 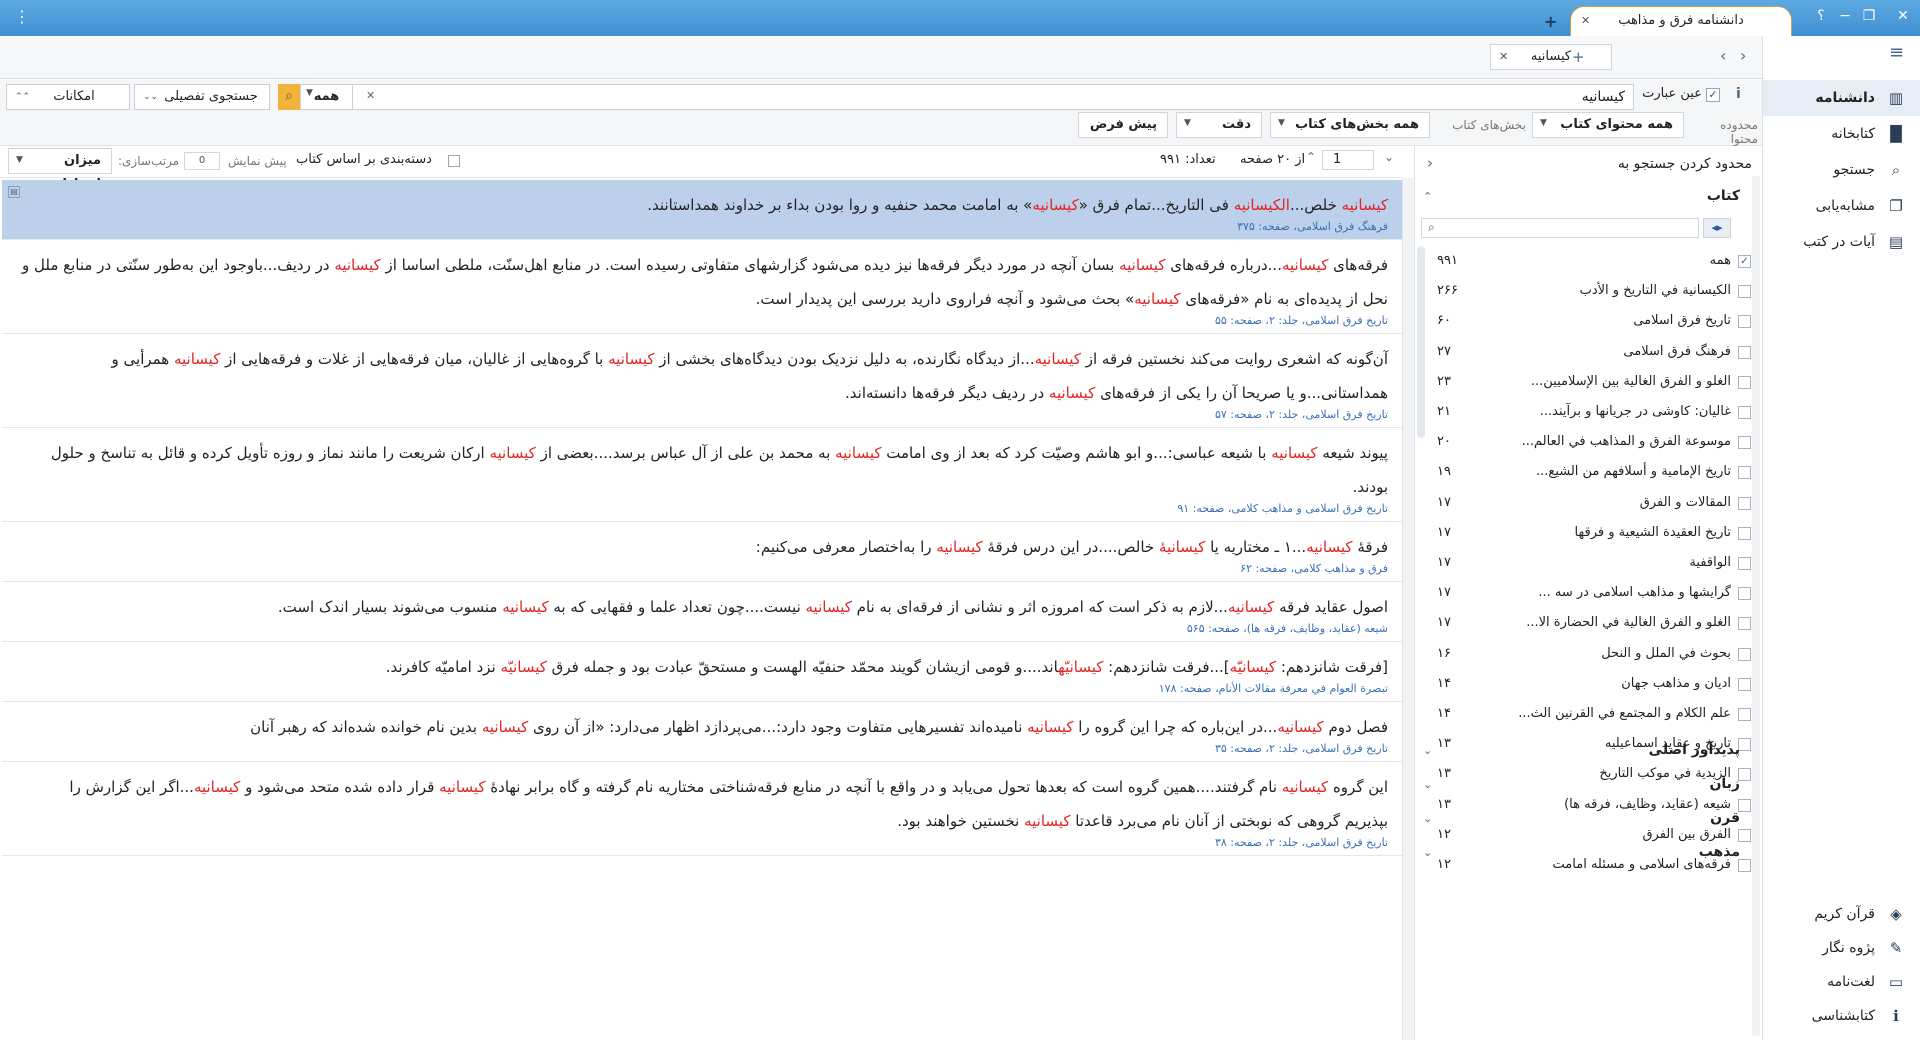 I want to click on hamburger-icon: ≡, so click(x=1896, y=52).